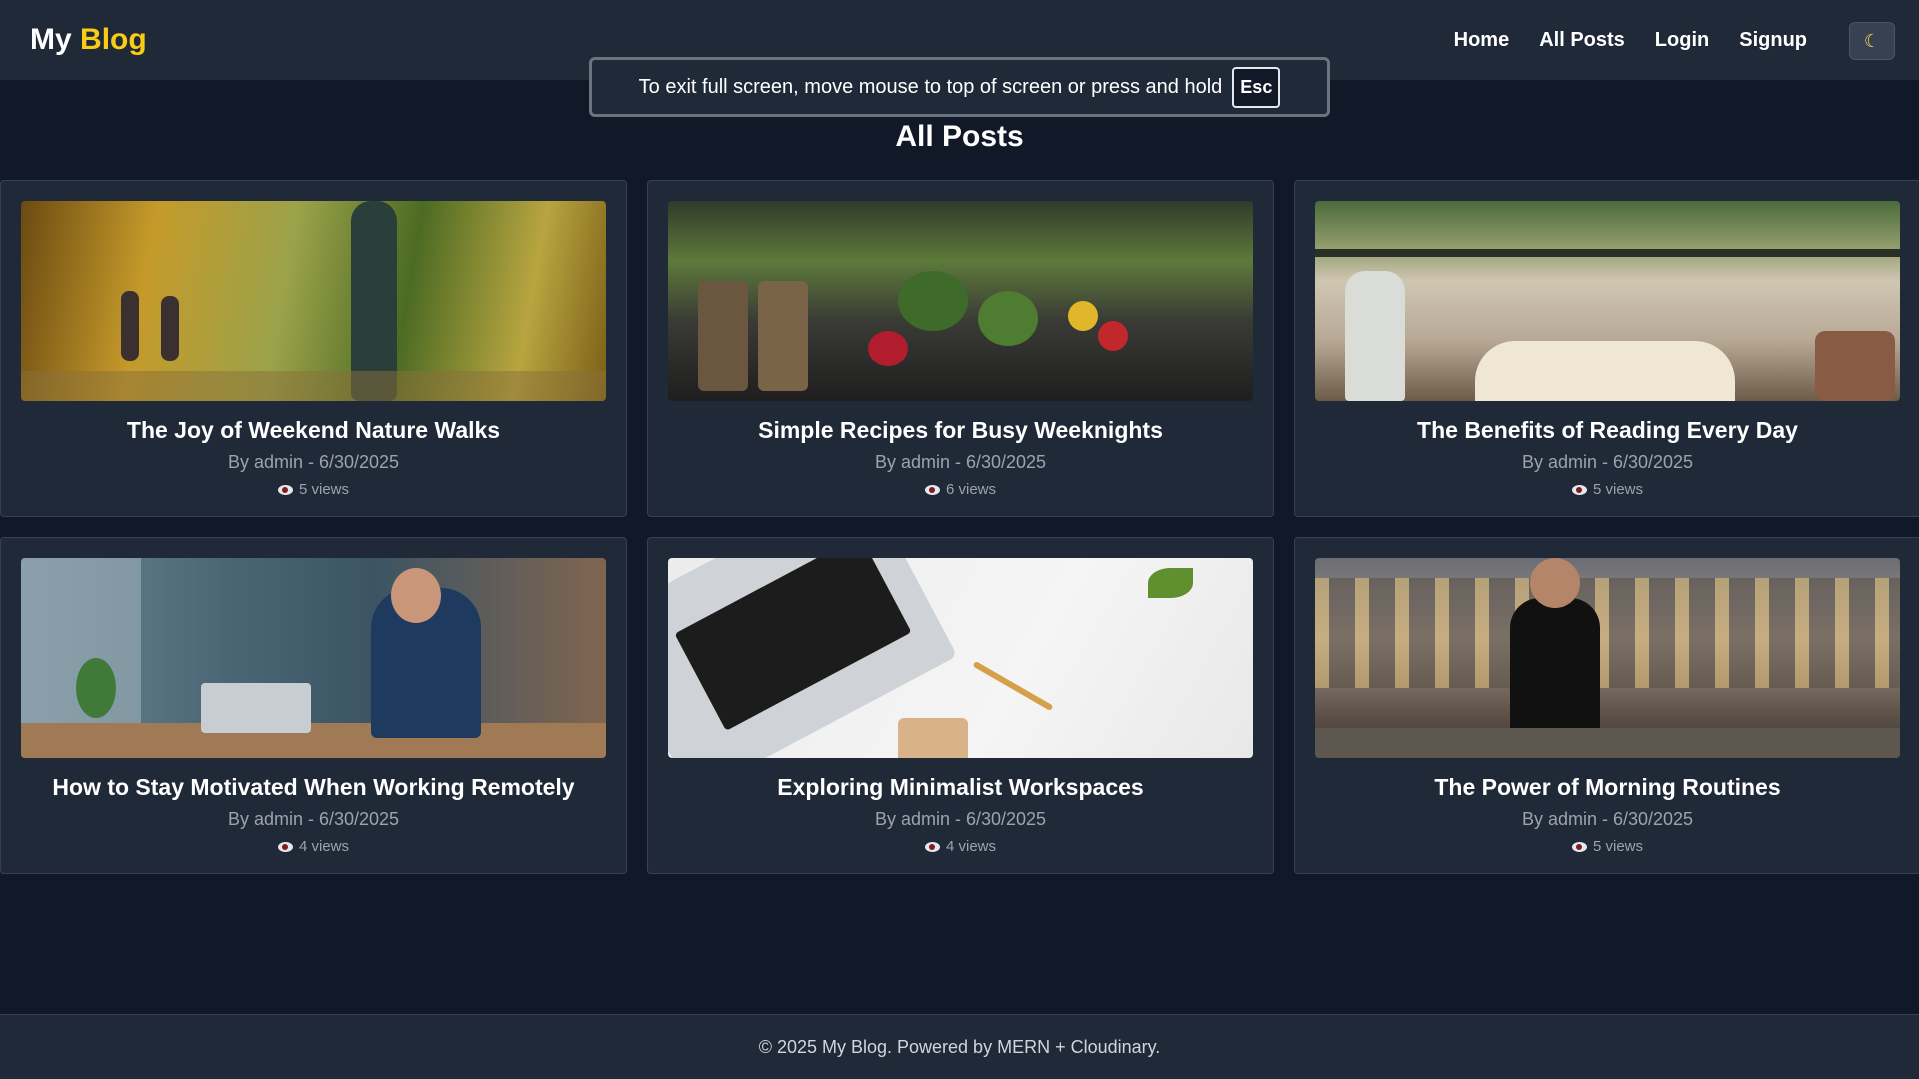 Image resolution: width=1919 pixels, height=1079 pixels. I want to click on post-title: Exploring Minimalist Workspaces, so click(960, 787).